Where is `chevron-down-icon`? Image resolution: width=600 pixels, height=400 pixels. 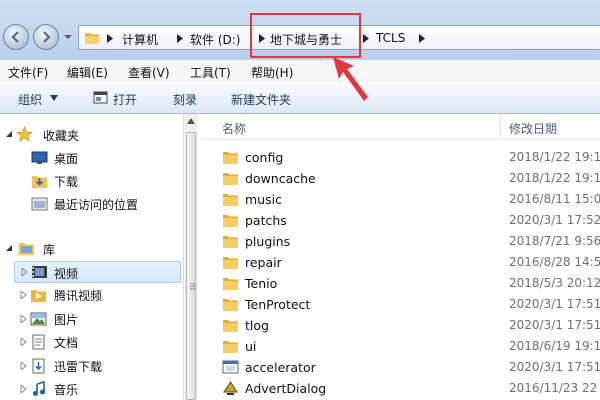 chevron-down-icon is located at coordinates (54, 98).